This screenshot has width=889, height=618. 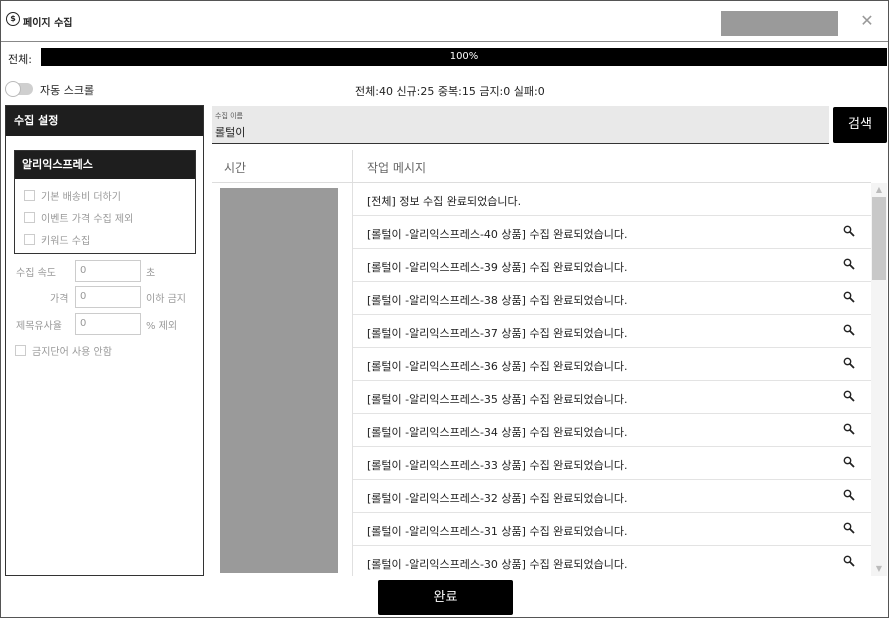 I want to click on similarity-row: 제목유사율 0 % 제외, so click(x=104, y=324).